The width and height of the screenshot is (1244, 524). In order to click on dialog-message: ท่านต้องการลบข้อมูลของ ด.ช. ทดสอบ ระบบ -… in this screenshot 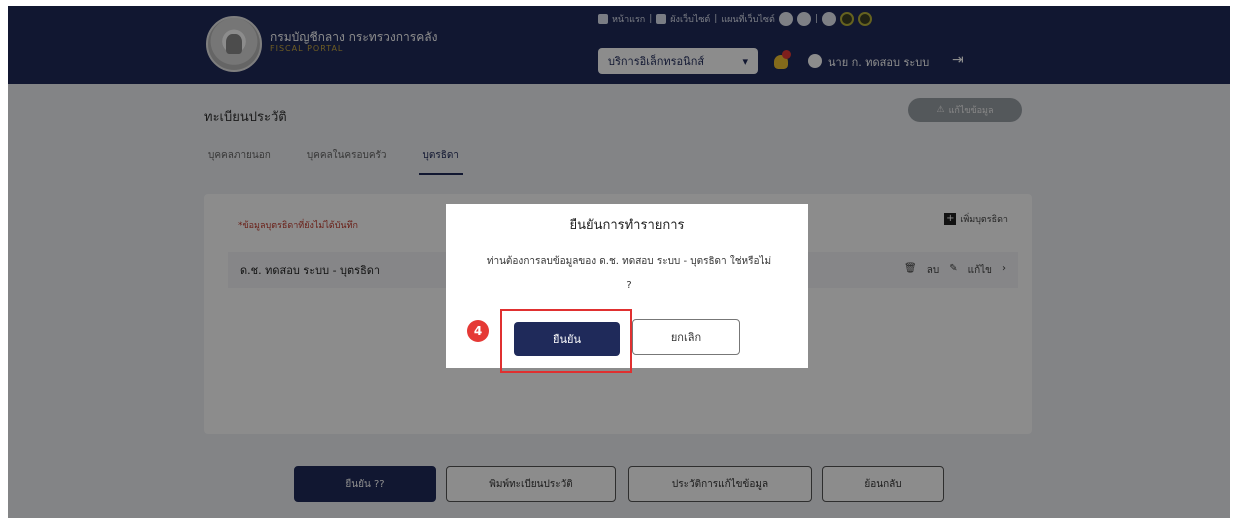, I will do `click(629, 274)`.